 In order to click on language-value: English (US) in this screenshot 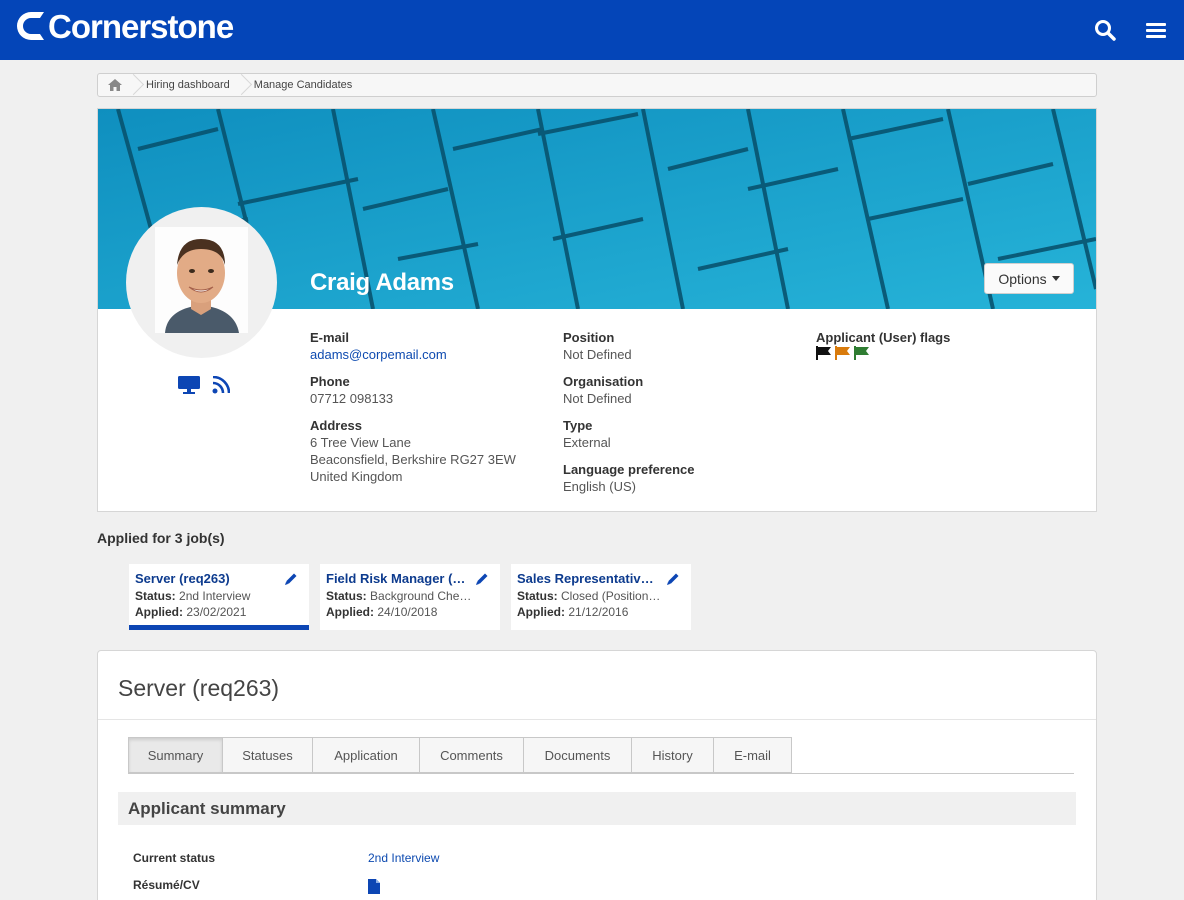, I will do `click(599, 486)`.